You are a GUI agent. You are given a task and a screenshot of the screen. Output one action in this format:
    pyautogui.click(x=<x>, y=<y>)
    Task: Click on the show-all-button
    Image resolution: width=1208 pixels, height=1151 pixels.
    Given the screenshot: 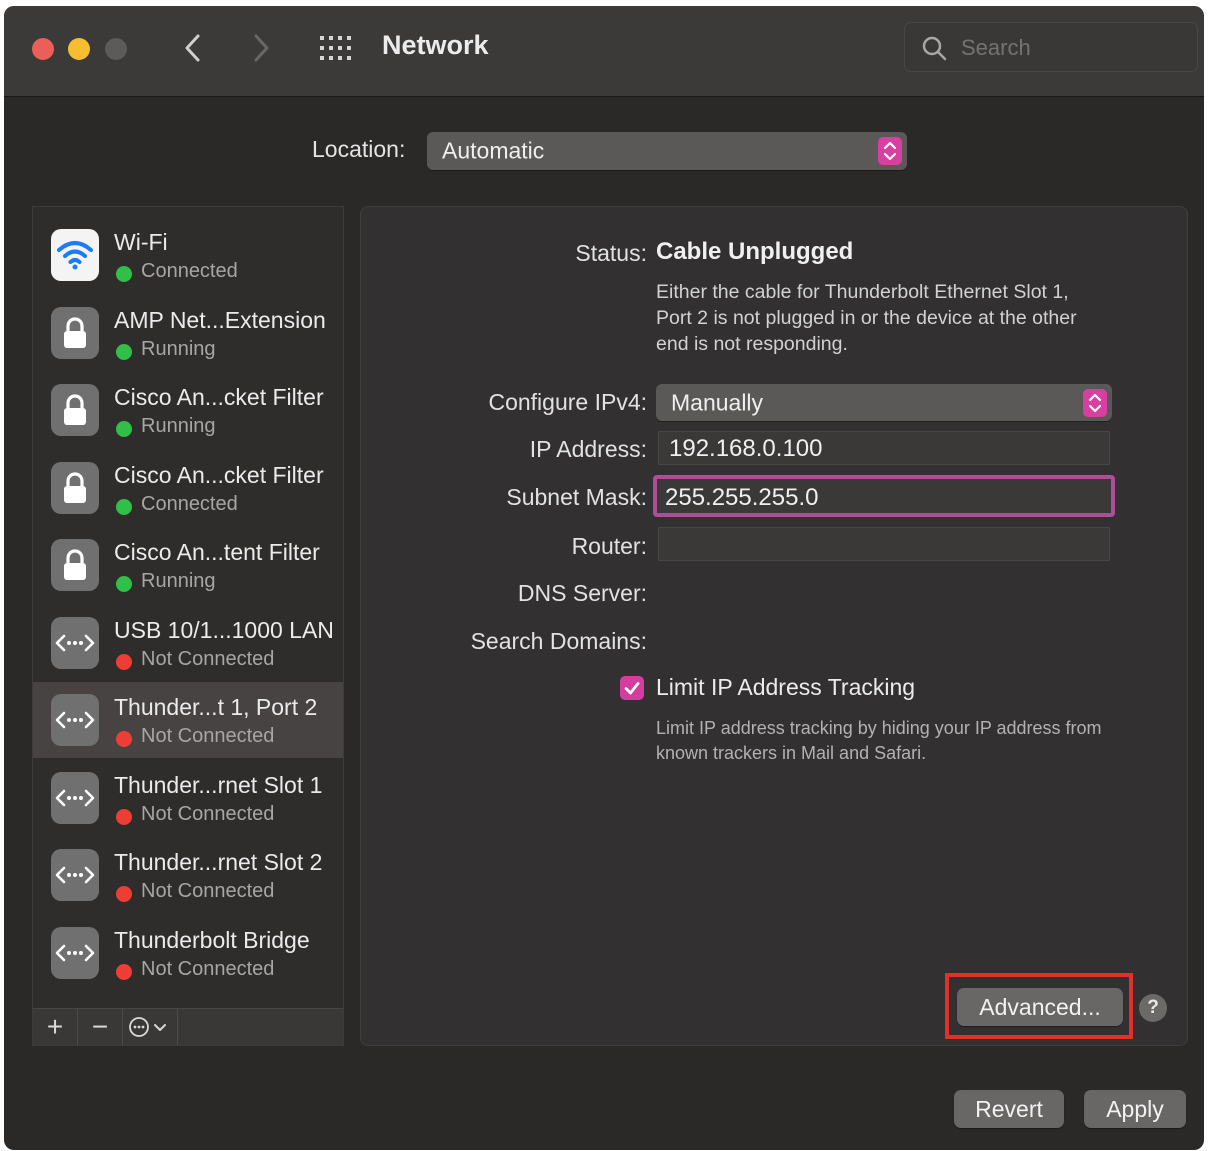 What is the action you would take?
    pyautogui.click(x=337, y=49)
    